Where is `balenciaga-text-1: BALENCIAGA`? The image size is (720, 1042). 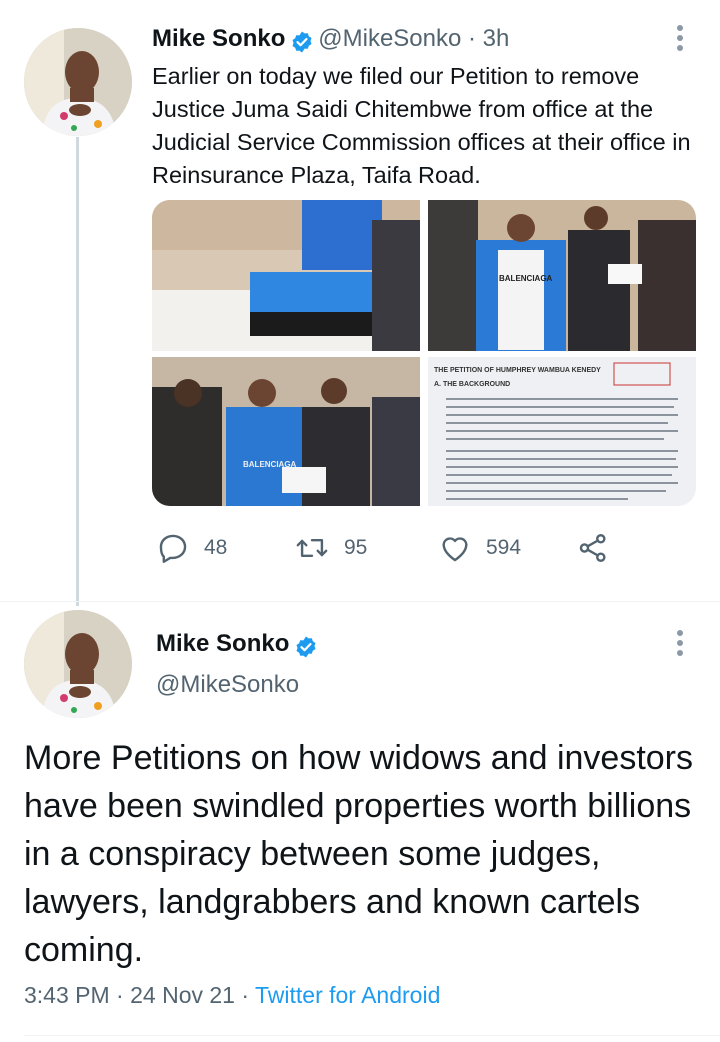 balenciaga-text-1: BALENCIAGA is located at coordinates (526, 278).